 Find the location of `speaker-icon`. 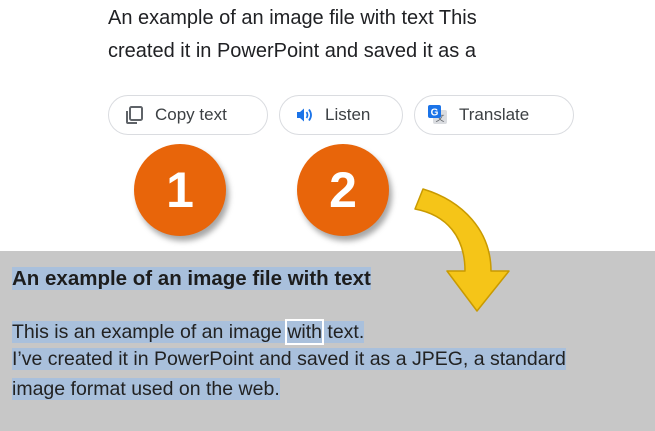

speaker-icon is located at coordinates (304, 115).